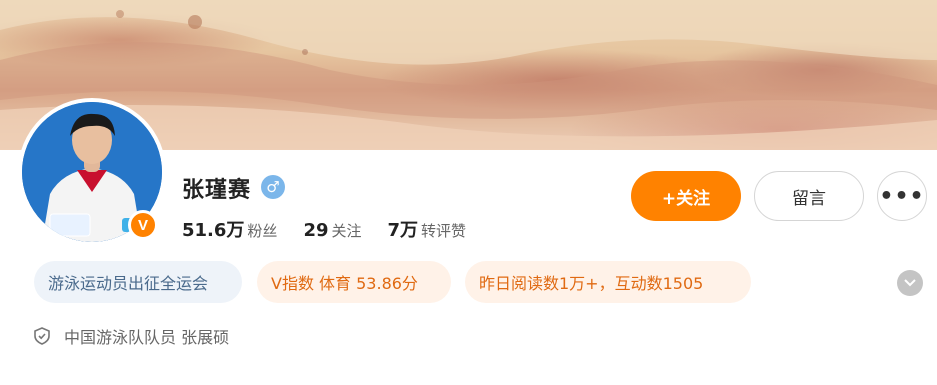 The width and height of the screenshot is (937, 385). What do you see at coordinates (686, 196) in the screenshot?
I see `follow-button: +关注` at bounding box center [686, 196].